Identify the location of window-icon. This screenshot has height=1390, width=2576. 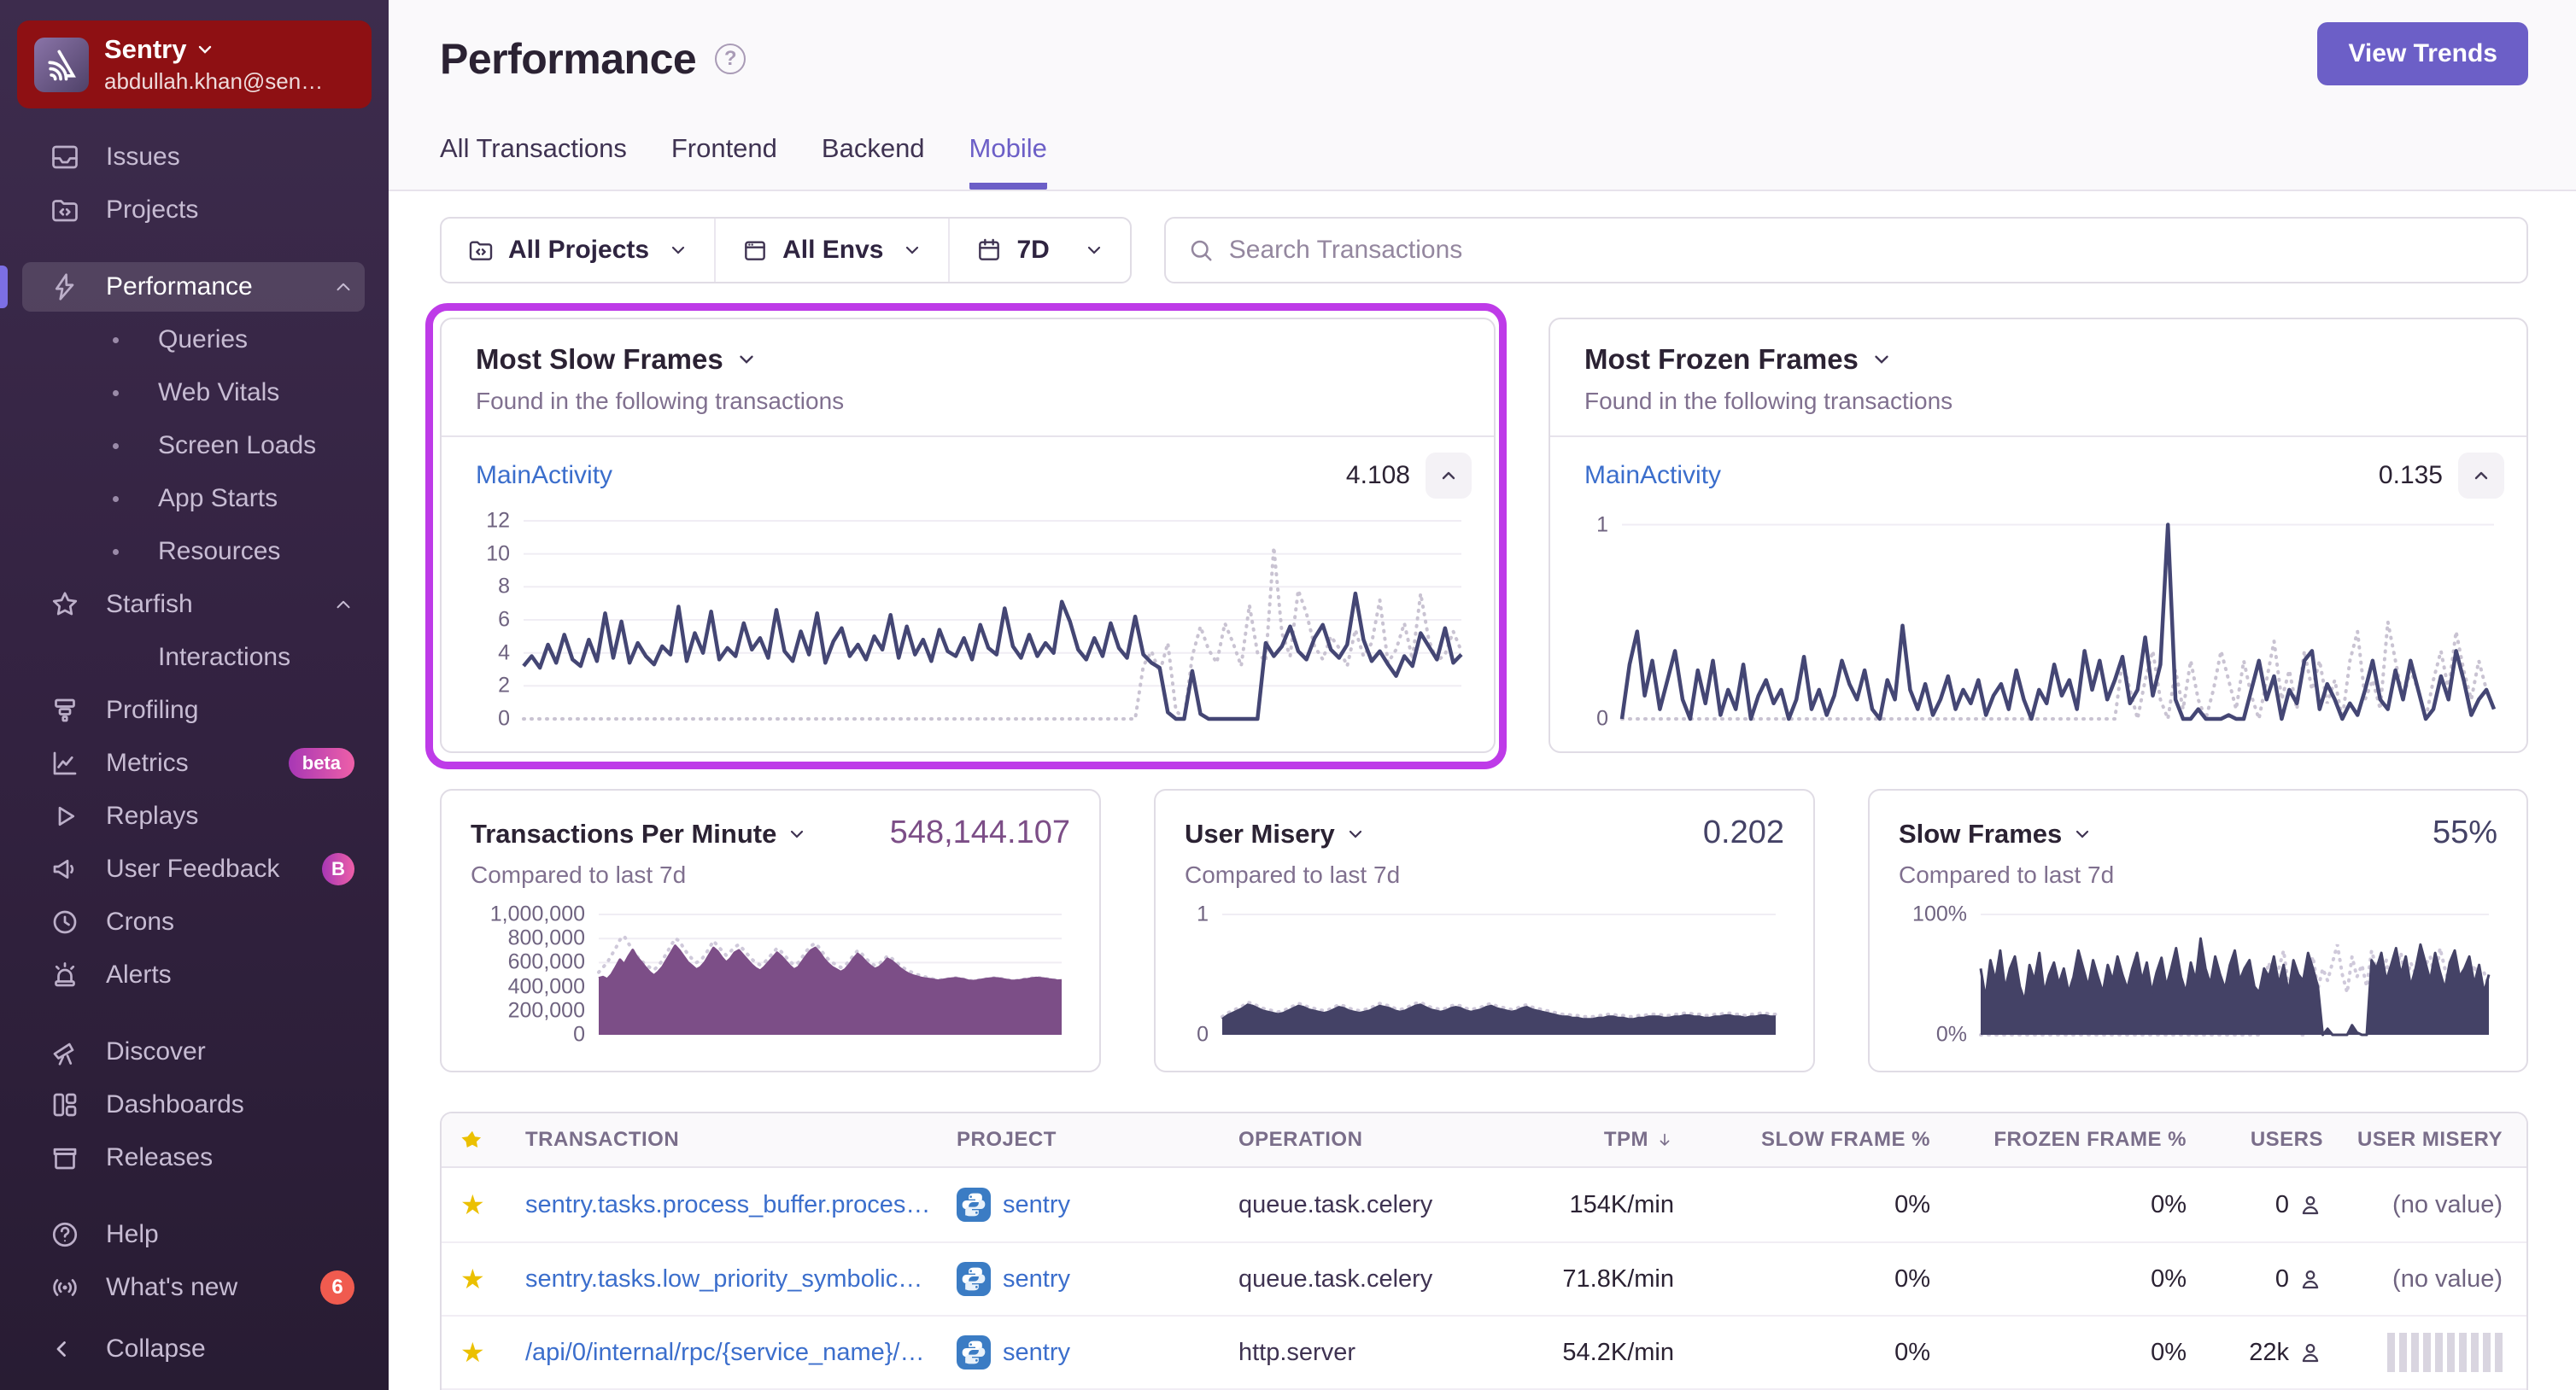
(755, 250).